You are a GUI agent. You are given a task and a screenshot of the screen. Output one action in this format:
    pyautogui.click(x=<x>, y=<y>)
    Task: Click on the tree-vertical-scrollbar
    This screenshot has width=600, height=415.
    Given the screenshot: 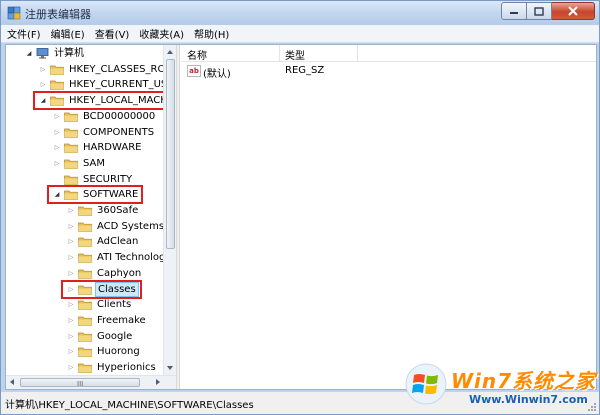 What is the action you would take?
    pyautogui.click(x=169, y=210)
    